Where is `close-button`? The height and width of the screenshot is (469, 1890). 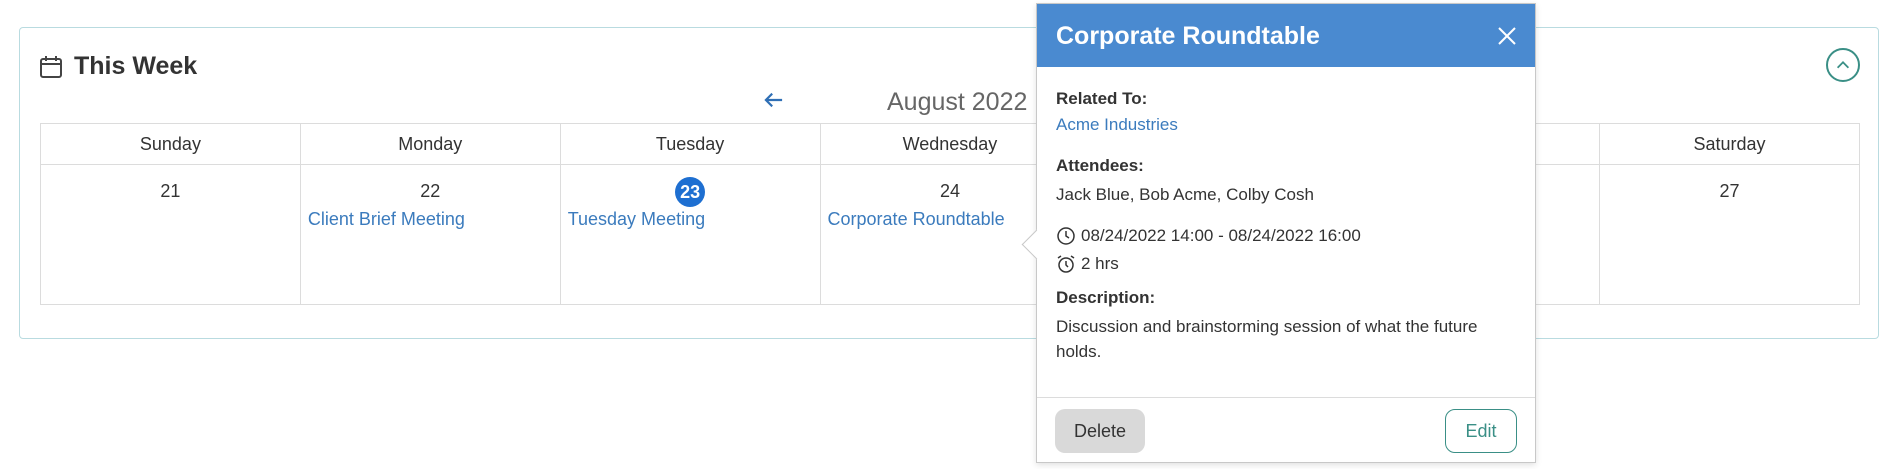
close-button is located at coordinates (1507, 36).